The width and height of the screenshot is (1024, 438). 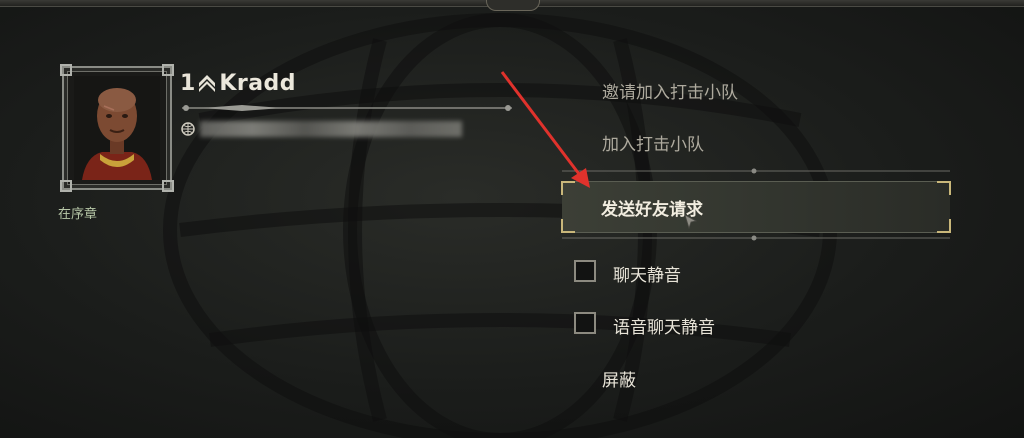 What do you see at coordinates (207, 83) in the screenshot?
I see `rank-chevron-icon` at bounding box center [207, 83].